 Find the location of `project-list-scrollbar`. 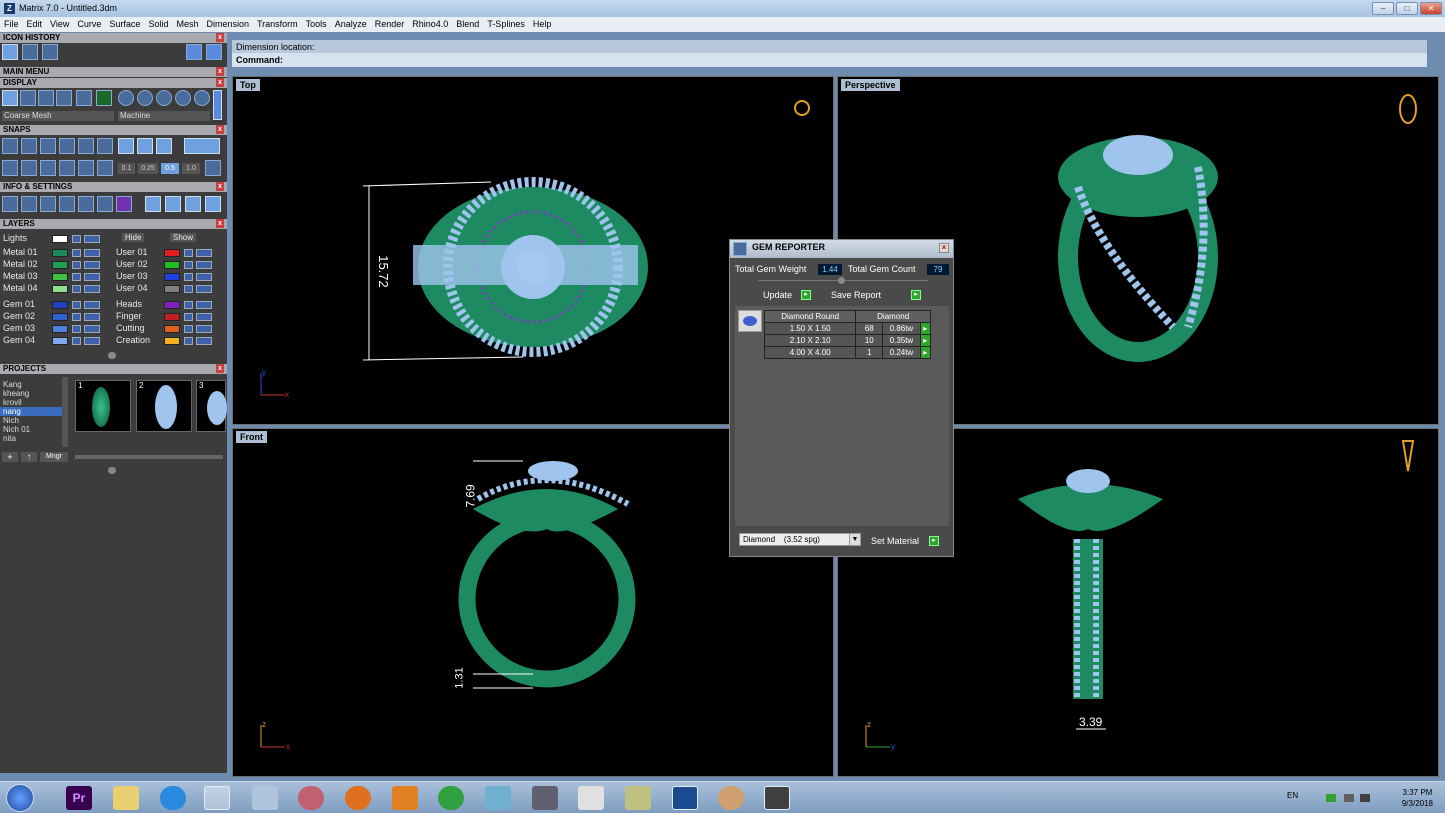

project-list-scrollbar is located at coordinates (65, 412).